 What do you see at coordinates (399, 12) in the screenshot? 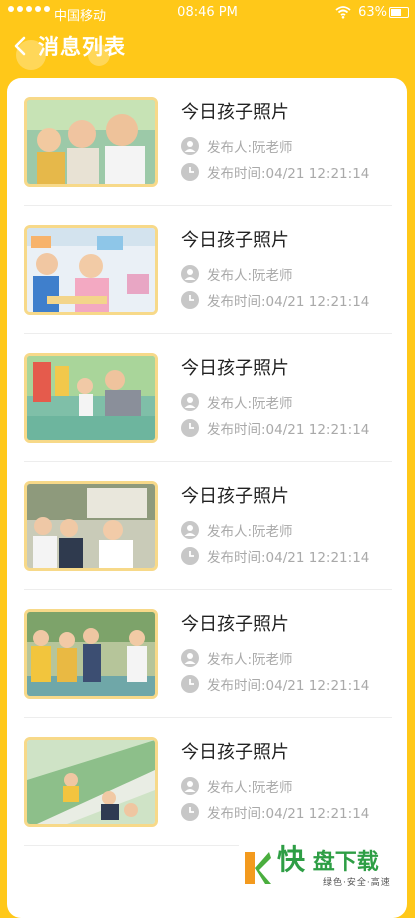
I see `battery-icon` at bounding box center [399, 12].